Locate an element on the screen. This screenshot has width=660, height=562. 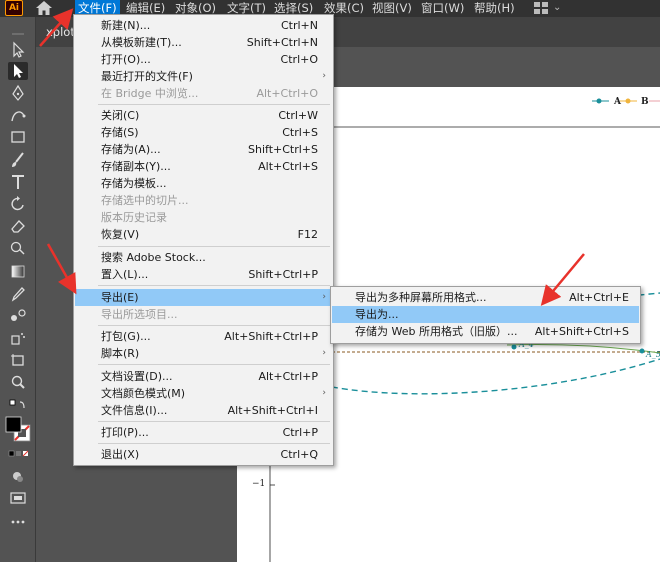
color-mode-icon is located at coordinates (18, 454).